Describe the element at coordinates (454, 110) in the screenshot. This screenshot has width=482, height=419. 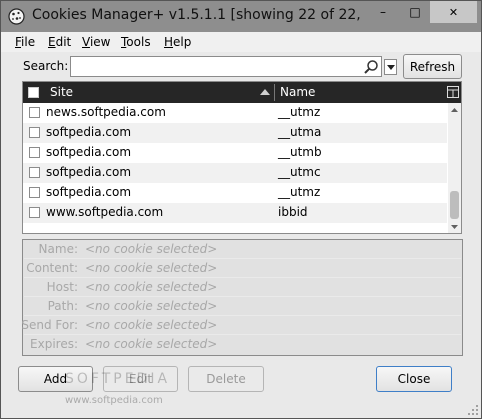
I see `scroll-up-icon` at that location.